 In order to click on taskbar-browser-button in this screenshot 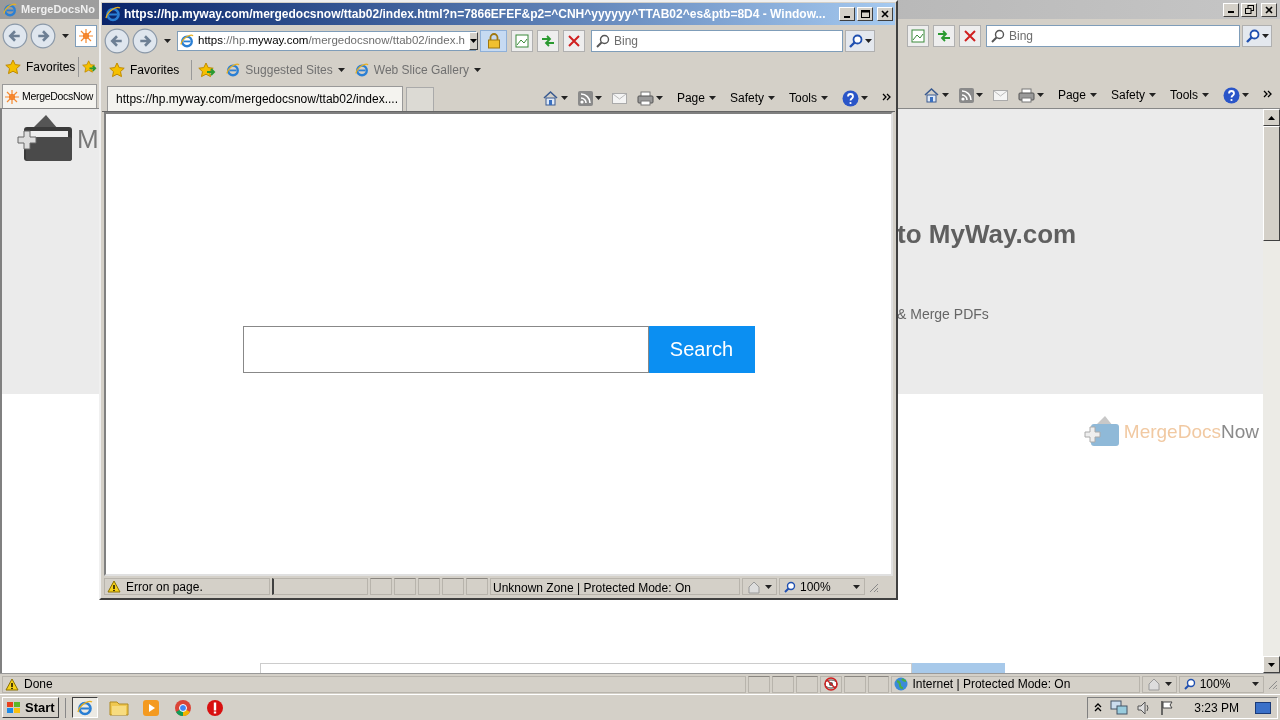, I will do `click(84, 707)`.